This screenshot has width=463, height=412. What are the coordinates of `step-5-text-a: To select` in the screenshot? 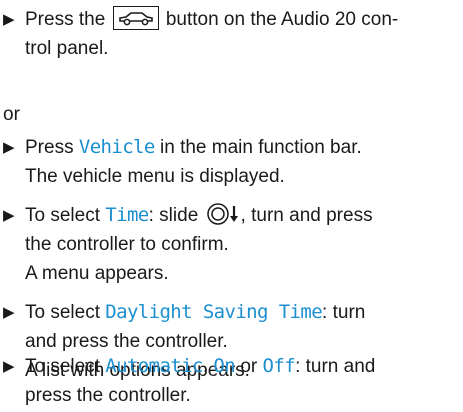 It's located at (62, 366).